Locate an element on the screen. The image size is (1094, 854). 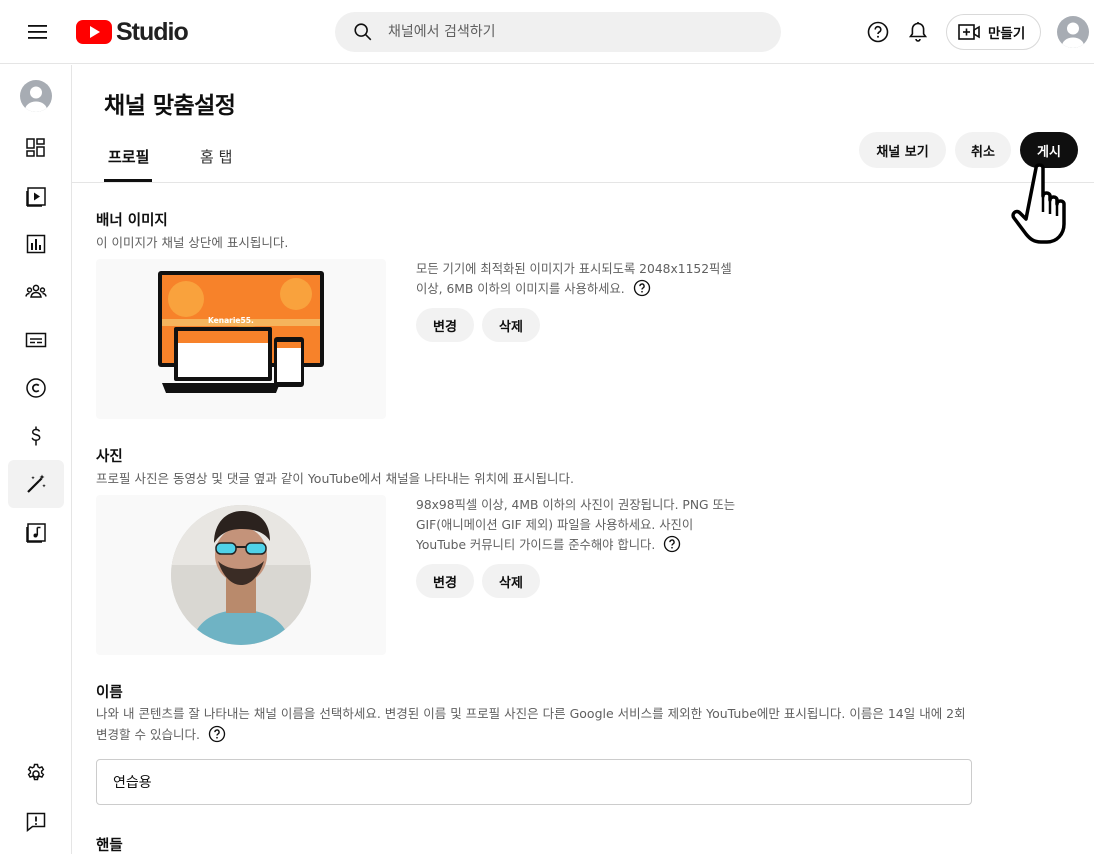
channel-name-input is located at coordinates (534, 782).